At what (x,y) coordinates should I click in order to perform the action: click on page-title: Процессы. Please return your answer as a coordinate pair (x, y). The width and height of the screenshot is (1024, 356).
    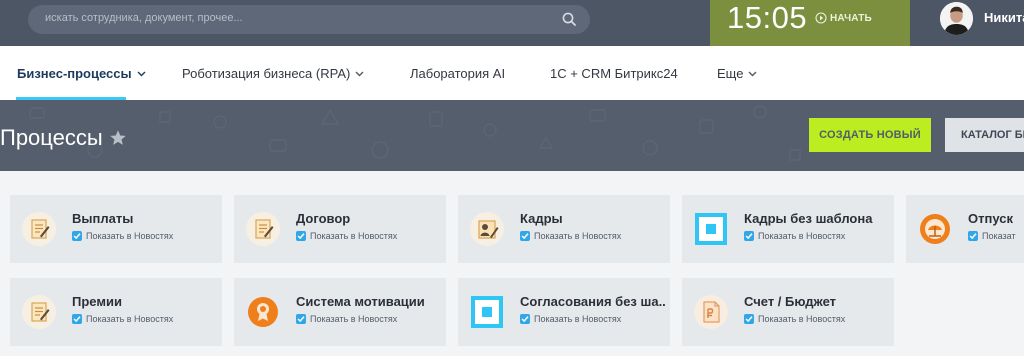
    Looking at the image, I should click on (63, 138).